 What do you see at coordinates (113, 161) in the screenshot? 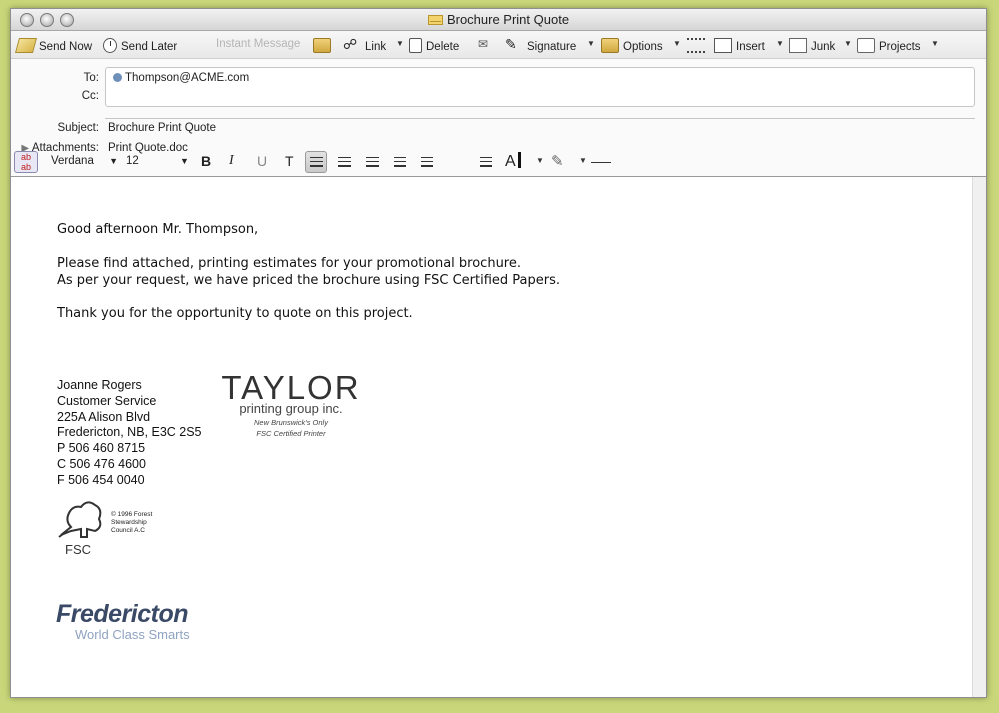
I see `chevron-down-icon: ▼` at bounding box center [113, 161].